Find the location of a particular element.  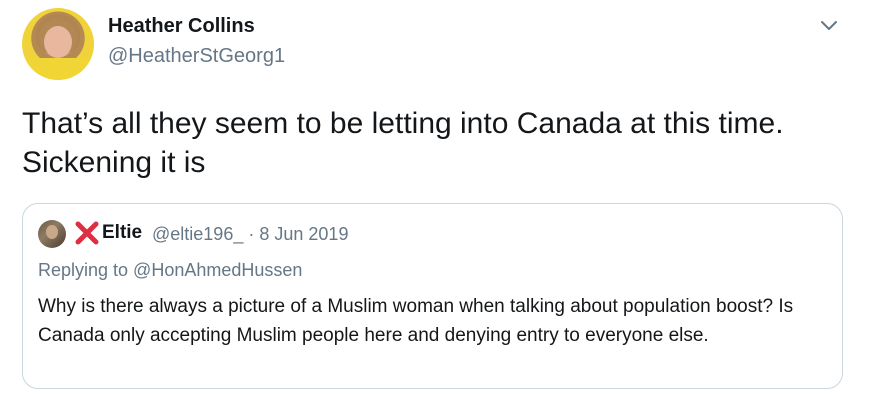

quoted-date: 8 Jun 2019 is located at coordinates (303, 234).